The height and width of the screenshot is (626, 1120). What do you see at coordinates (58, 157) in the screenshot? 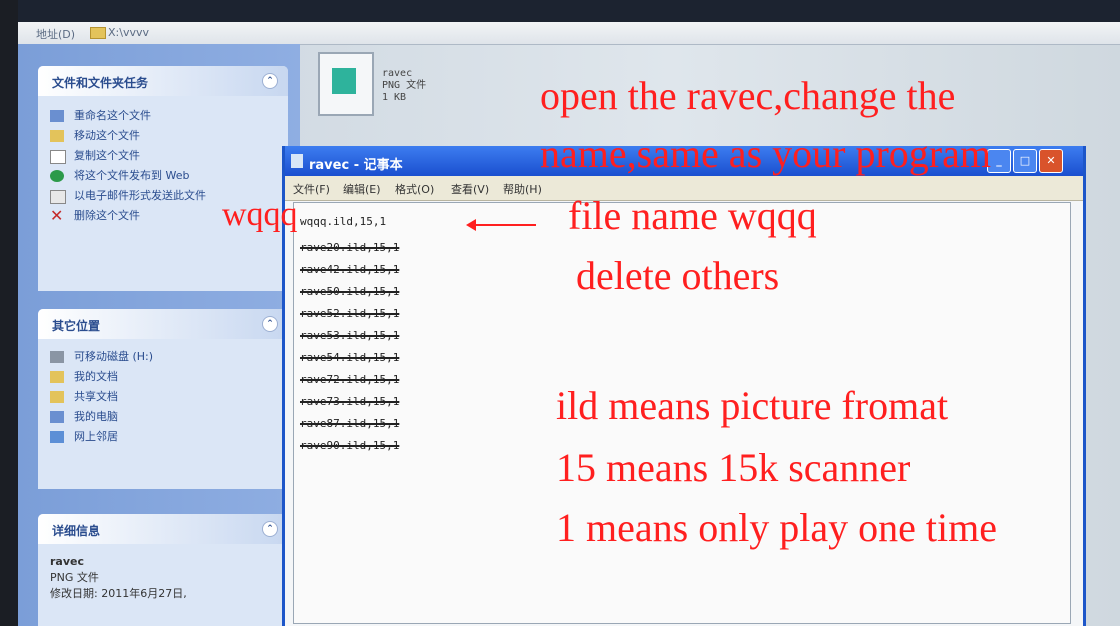
I see `copy-icon` at bounding box center [58, 157].